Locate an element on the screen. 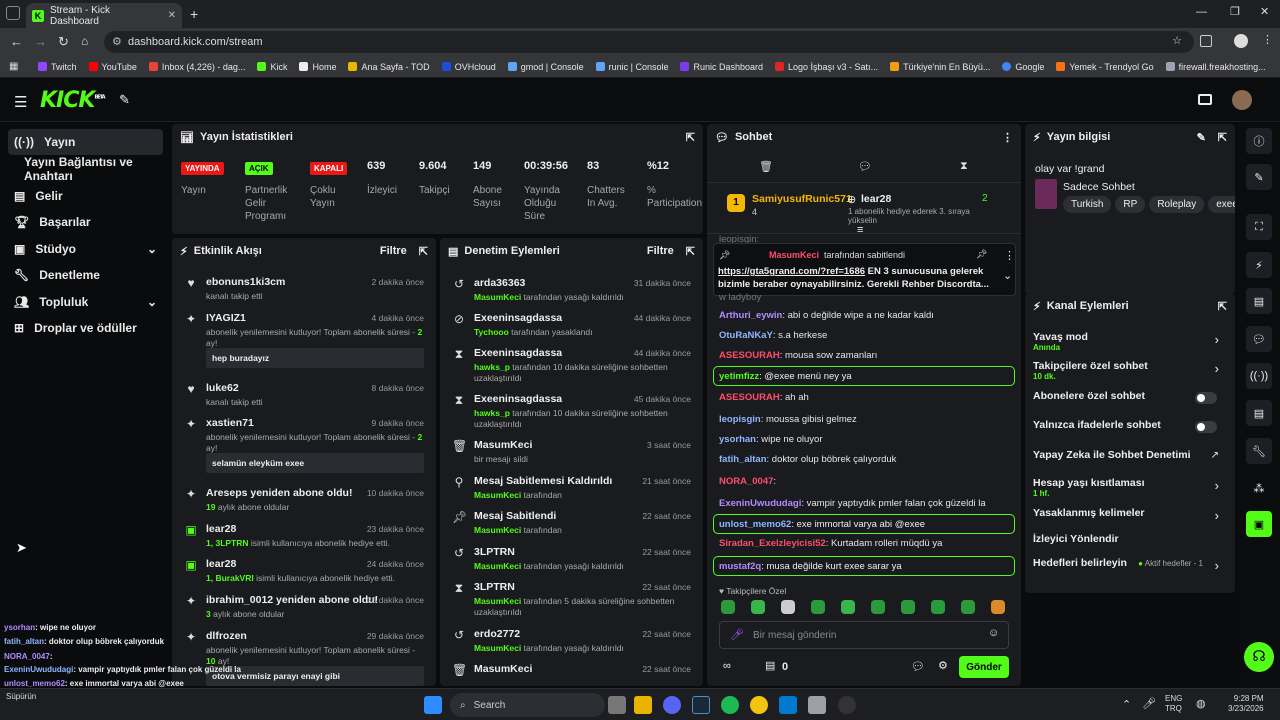  subs-only-toggle is located at coordinates (1206, 398).